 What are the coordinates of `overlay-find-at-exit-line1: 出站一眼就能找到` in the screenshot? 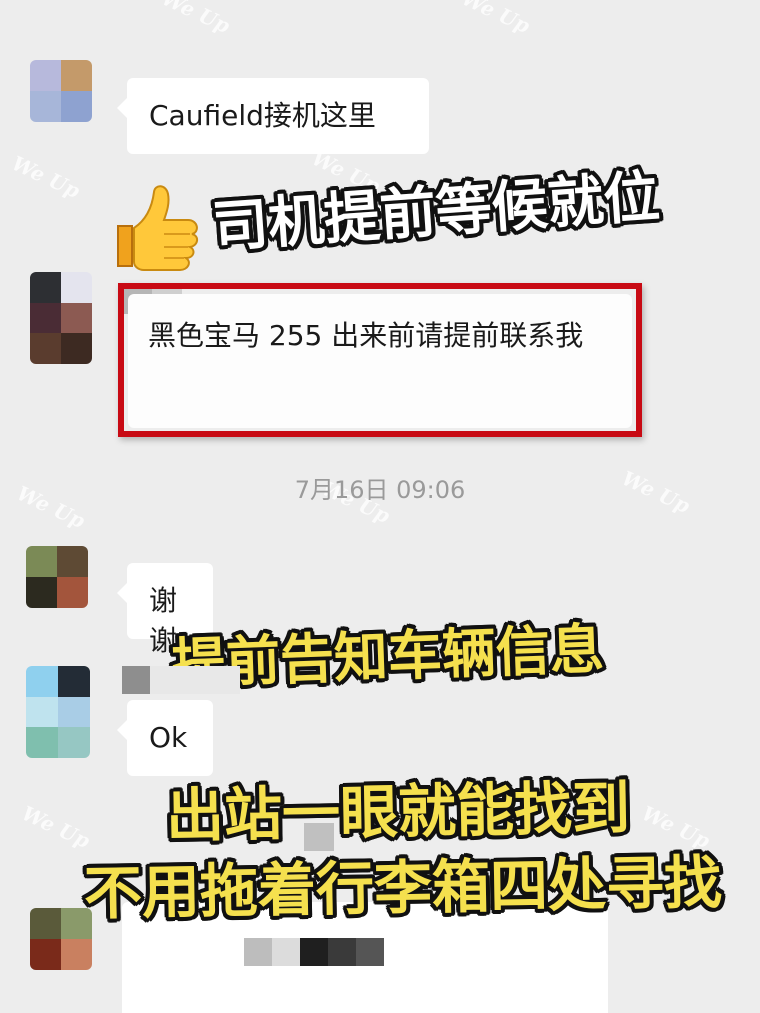 It's located at (398, 812).